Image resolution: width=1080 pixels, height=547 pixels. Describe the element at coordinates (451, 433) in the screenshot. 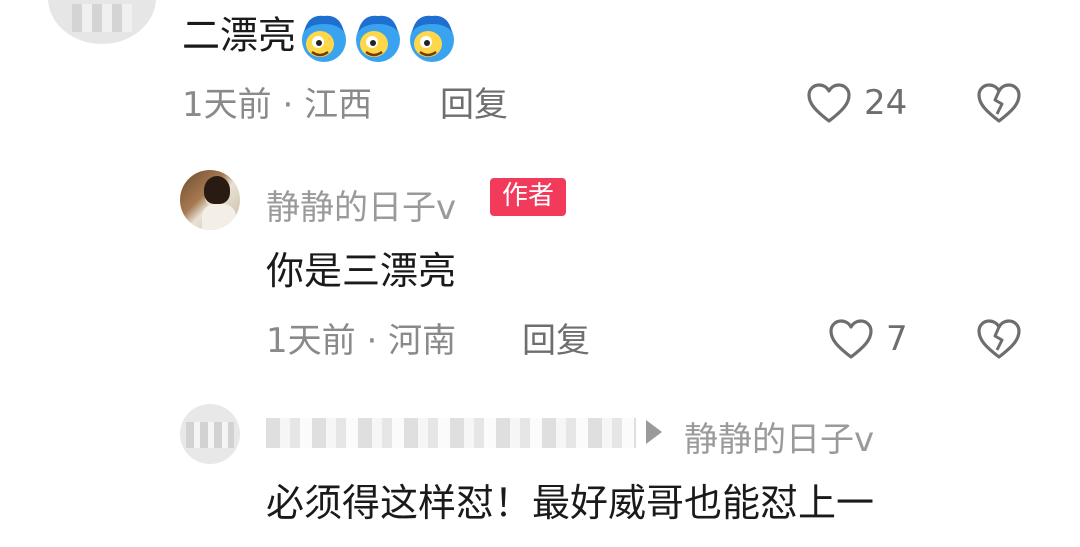

I see `blurred-username` at that location.